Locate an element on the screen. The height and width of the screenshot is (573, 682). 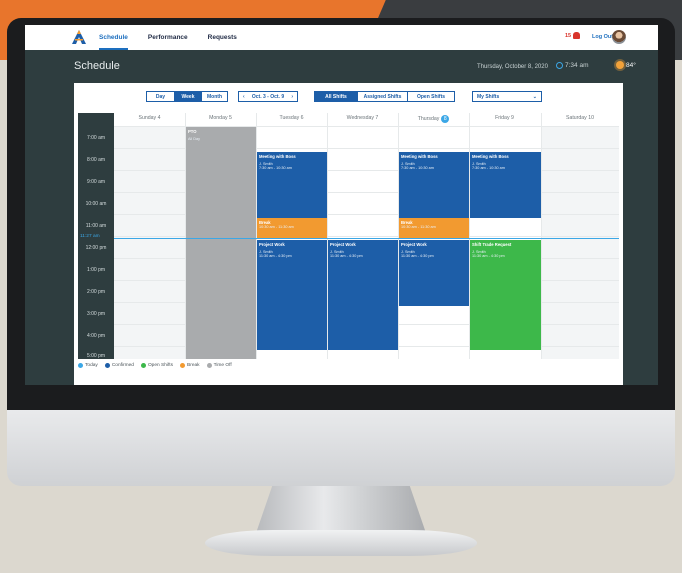
legend-today: Today is located at coordinates (88, 365).